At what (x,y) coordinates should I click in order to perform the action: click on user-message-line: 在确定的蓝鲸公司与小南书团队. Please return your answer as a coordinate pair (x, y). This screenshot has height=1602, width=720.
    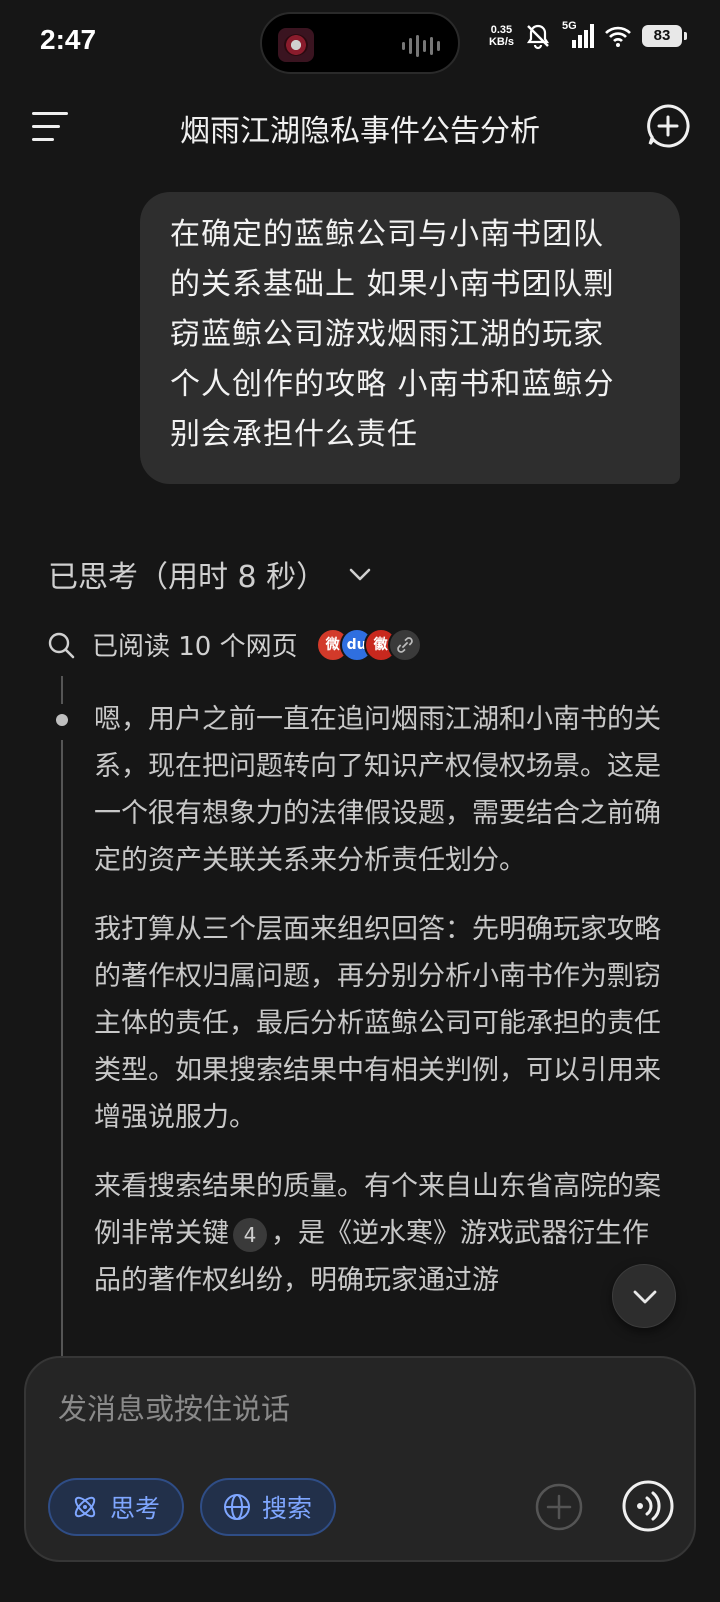
    Looking at the image, I should click on (387, 234).